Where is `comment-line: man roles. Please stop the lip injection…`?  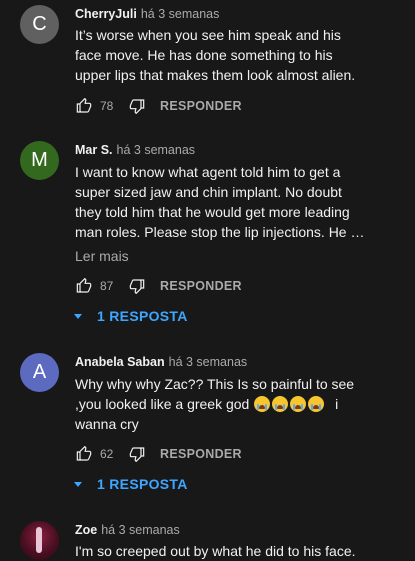 comment-line: man roles. Please stop the lip injection… is located at coordinates (220, 232).